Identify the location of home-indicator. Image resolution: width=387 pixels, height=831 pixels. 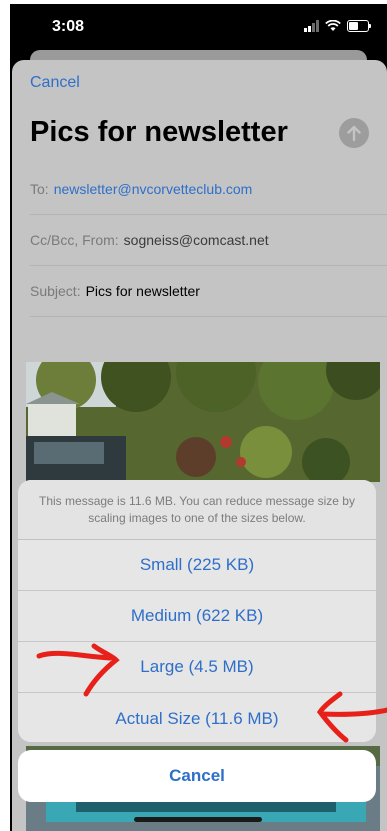
(198, 819).